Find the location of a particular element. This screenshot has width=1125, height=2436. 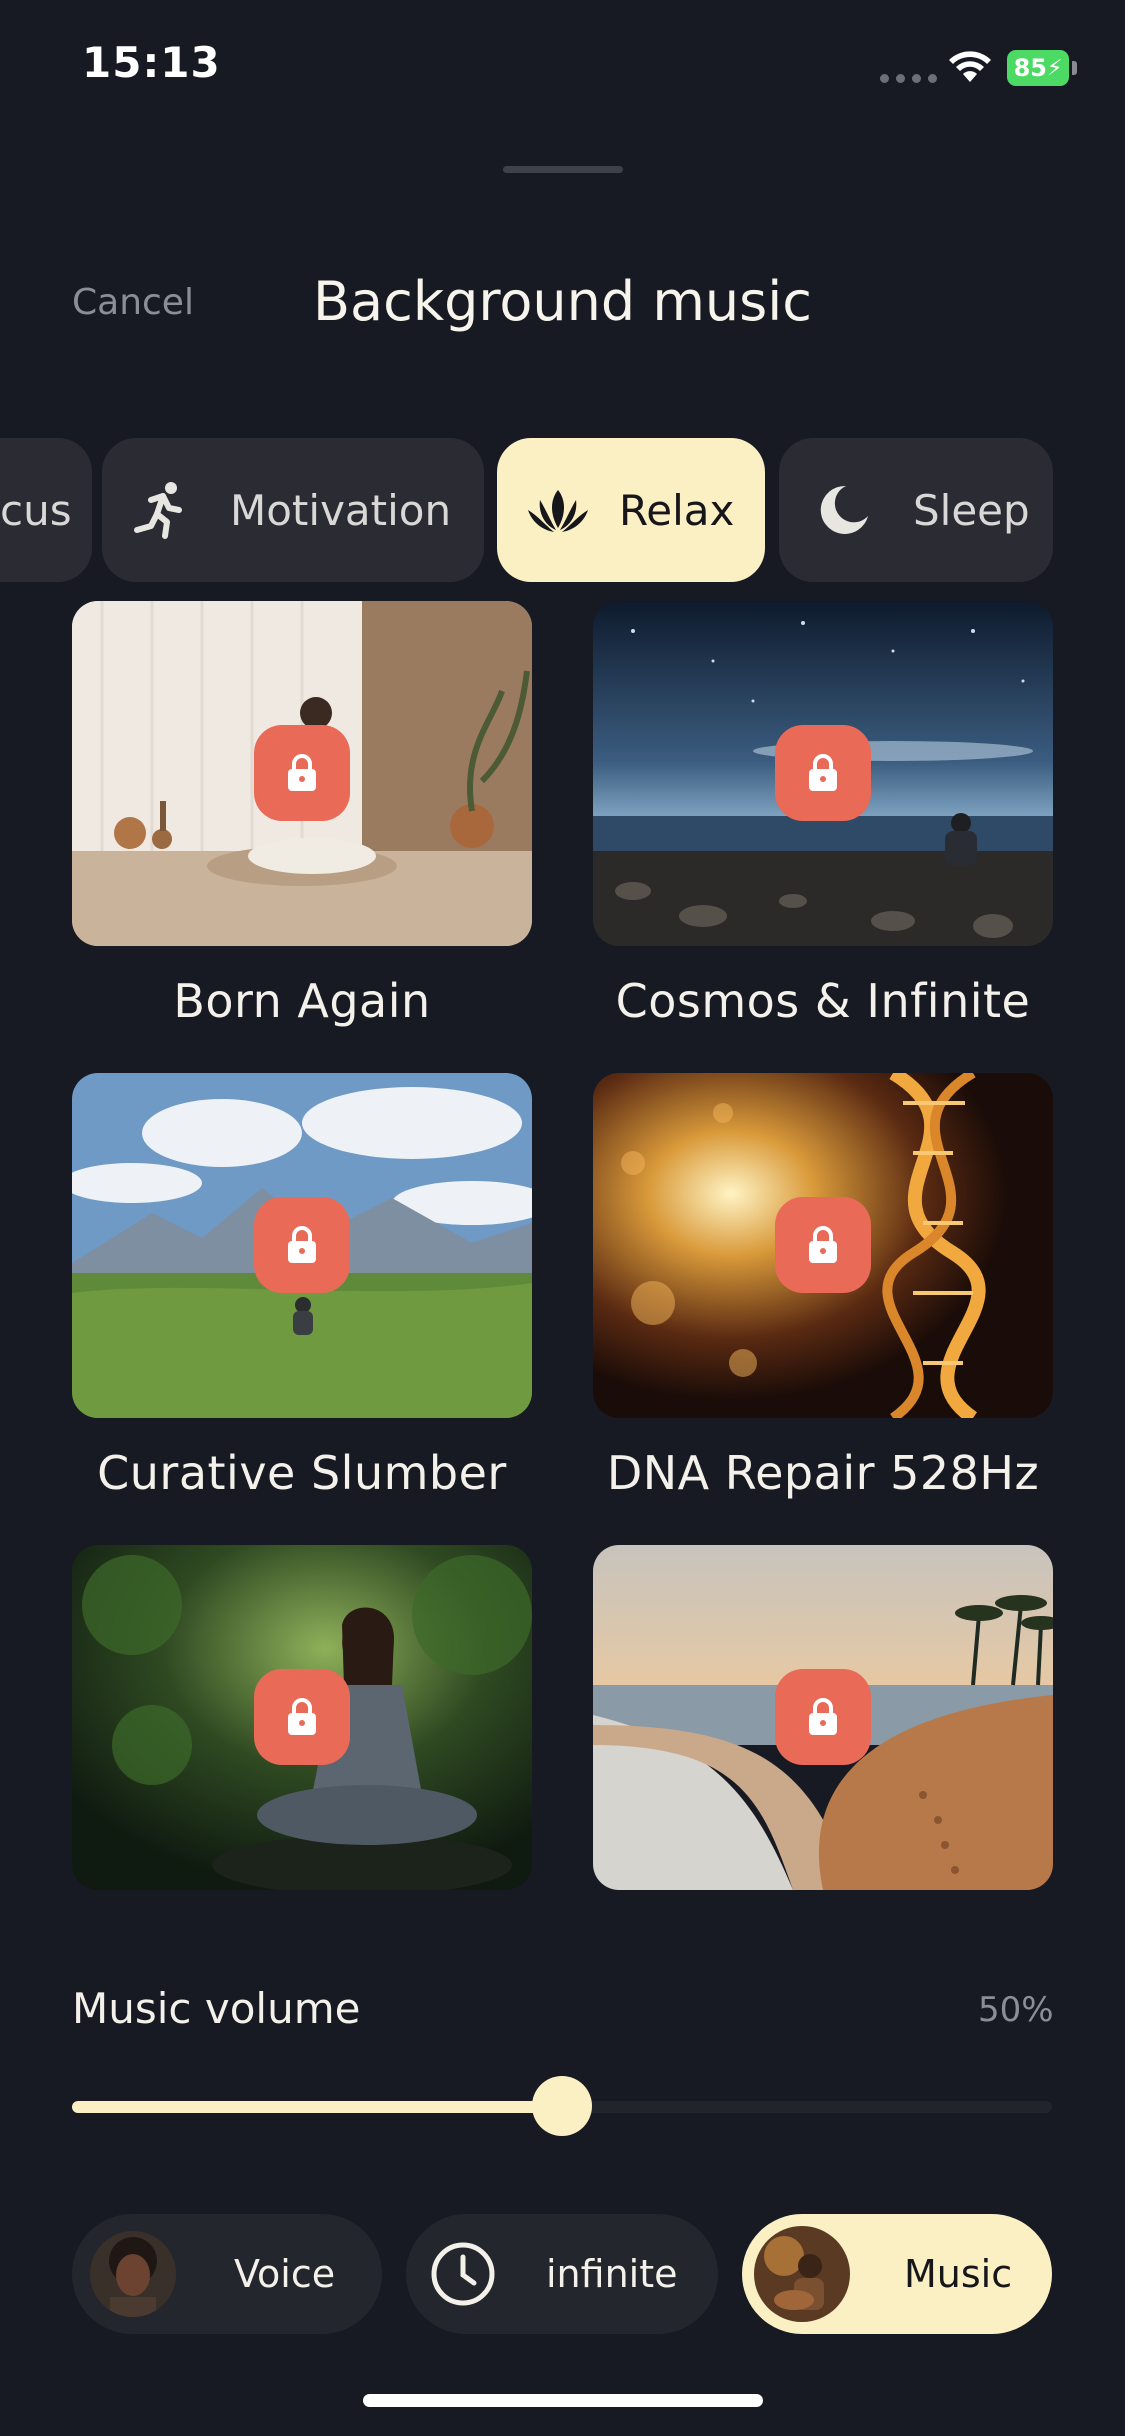

volume-slider-fill is located at coordinates (317, 2107).